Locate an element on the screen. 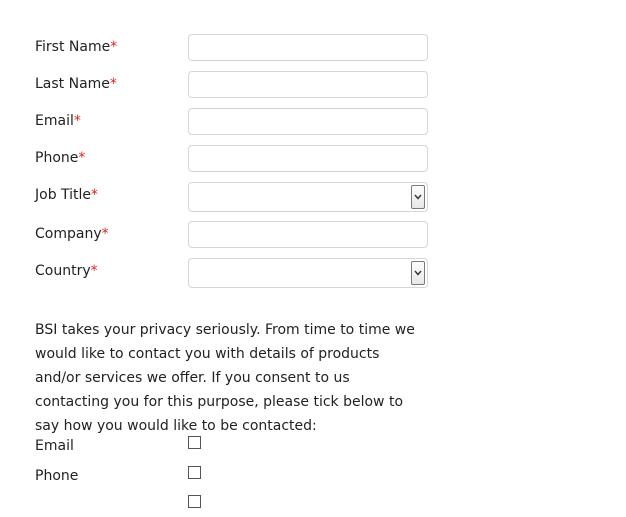 Image resolution: width=626 pixels, height=517 pixels. contact-option-label: Email is located at coordinates (54, 446).